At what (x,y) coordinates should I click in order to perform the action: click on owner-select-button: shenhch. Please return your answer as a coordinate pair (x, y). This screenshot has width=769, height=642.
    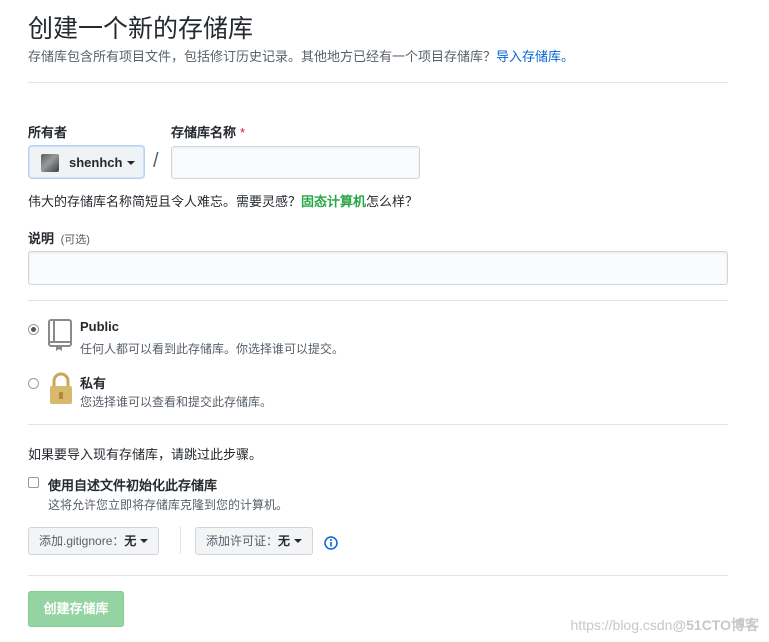
    Looking at the image, I should click on (86, 162).